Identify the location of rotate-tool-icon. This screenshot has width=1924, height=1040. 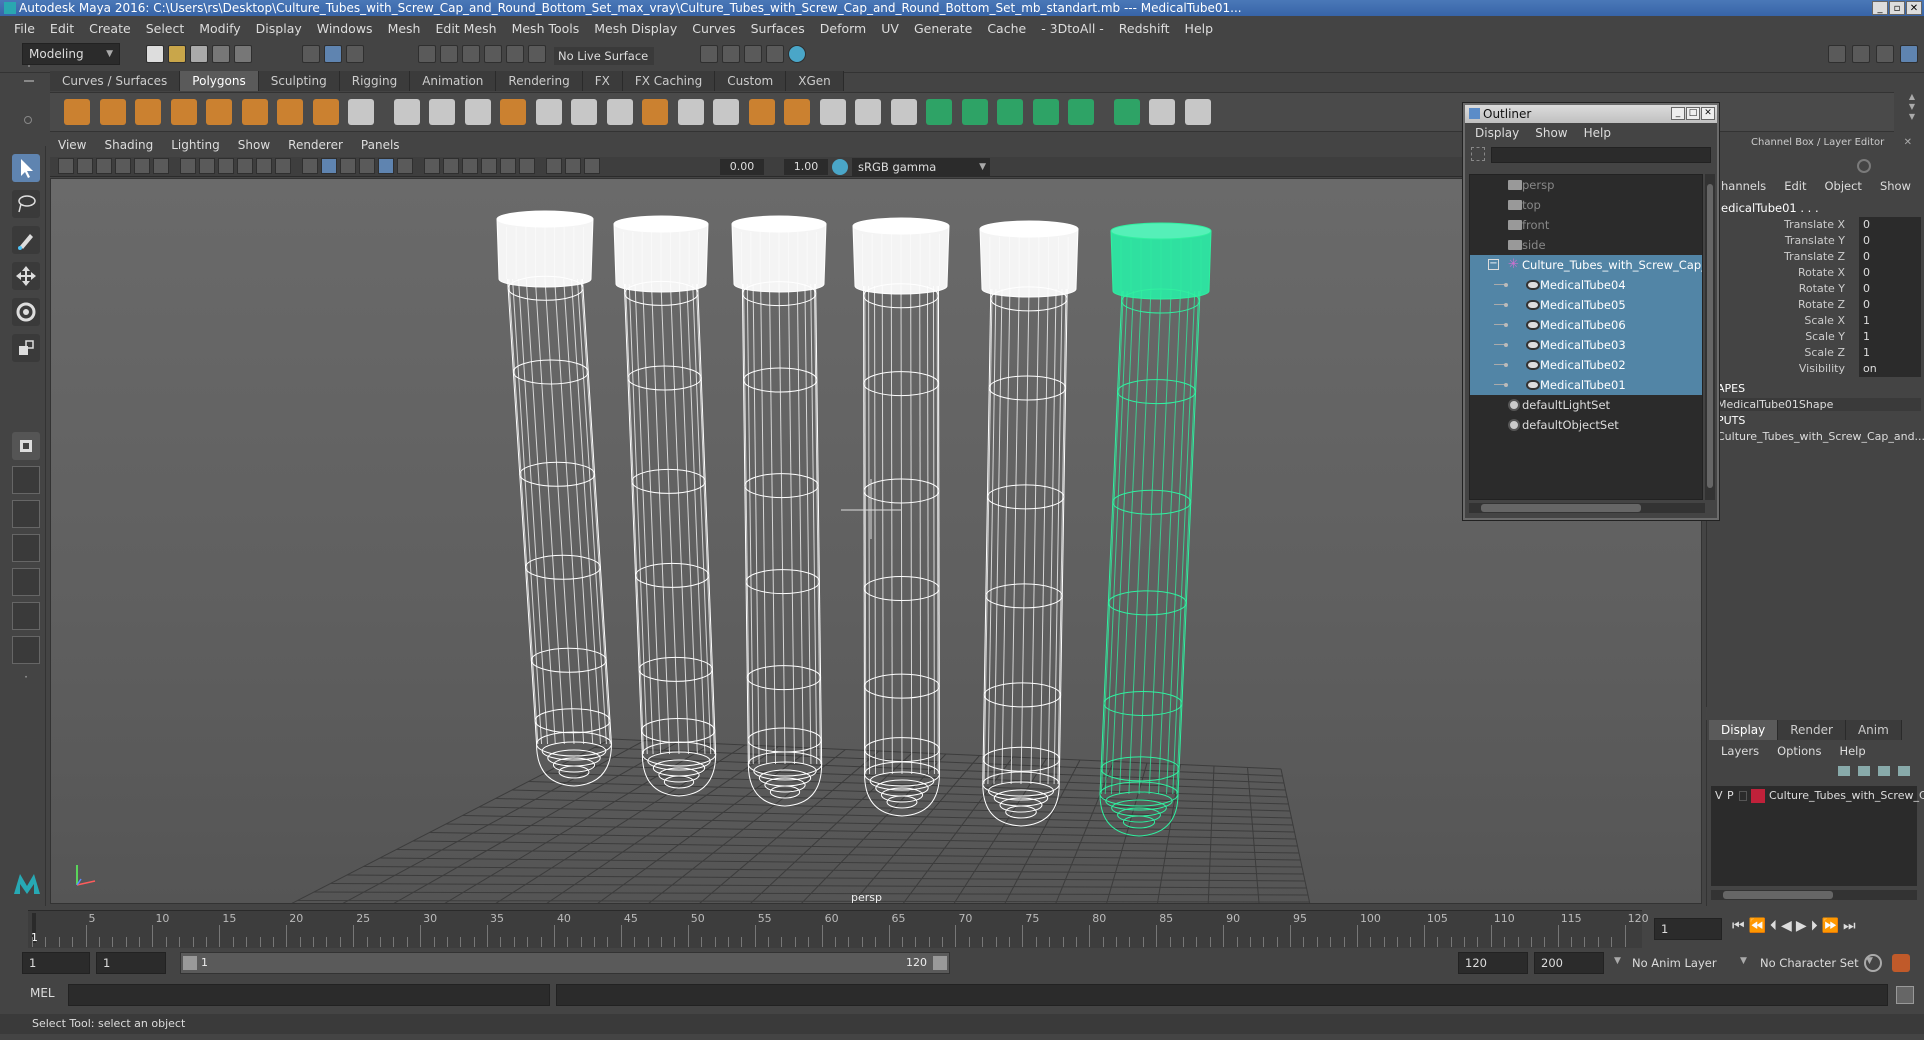
(26, 312).